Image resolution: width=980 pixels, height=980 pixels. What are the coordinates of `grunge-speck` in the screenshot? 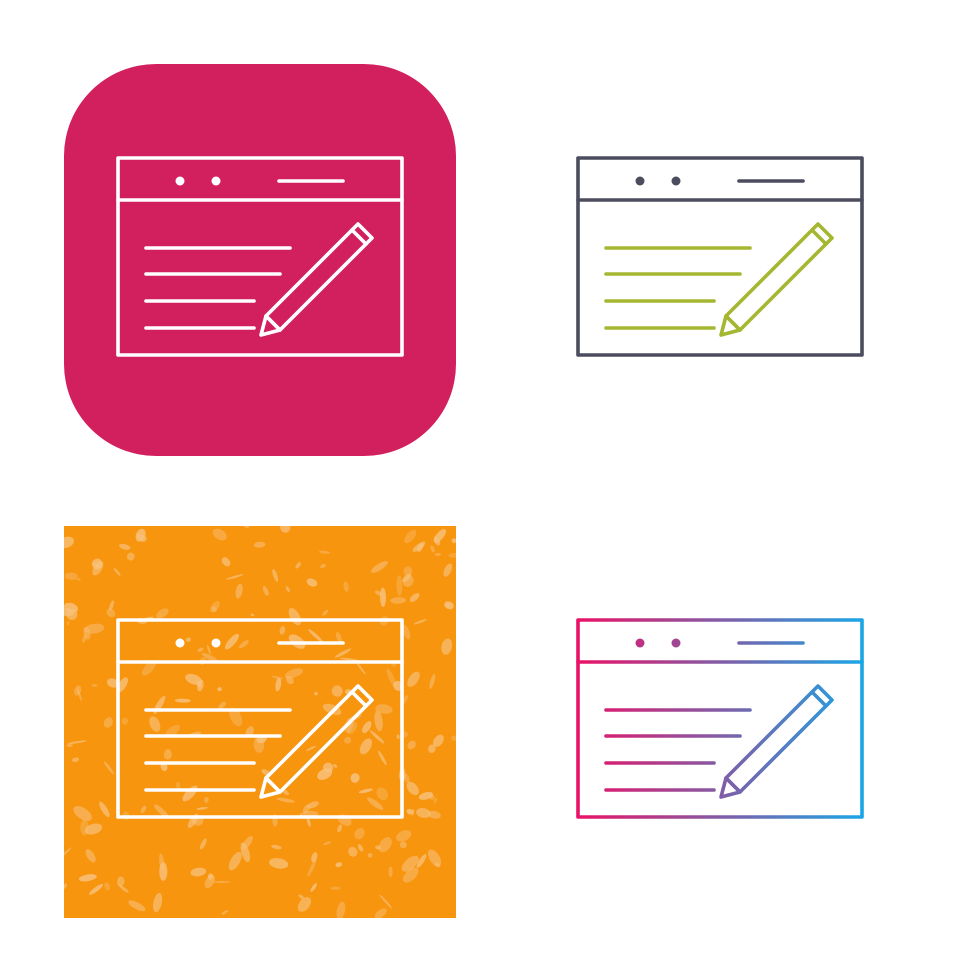 It's located at (163, 871).